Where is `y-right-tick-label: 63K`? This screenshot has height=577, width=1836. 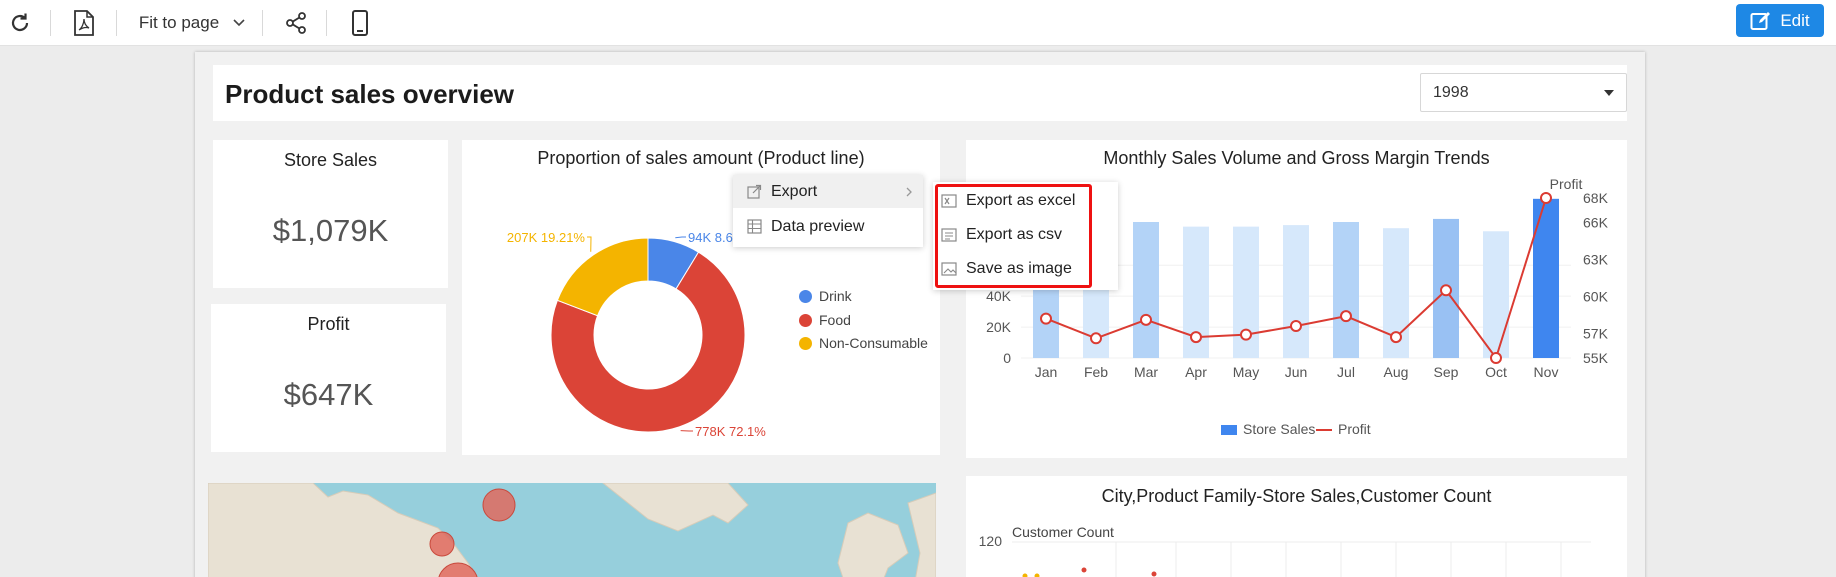
y-right-tick-label: 63K is located at coordinates (1596, 260).